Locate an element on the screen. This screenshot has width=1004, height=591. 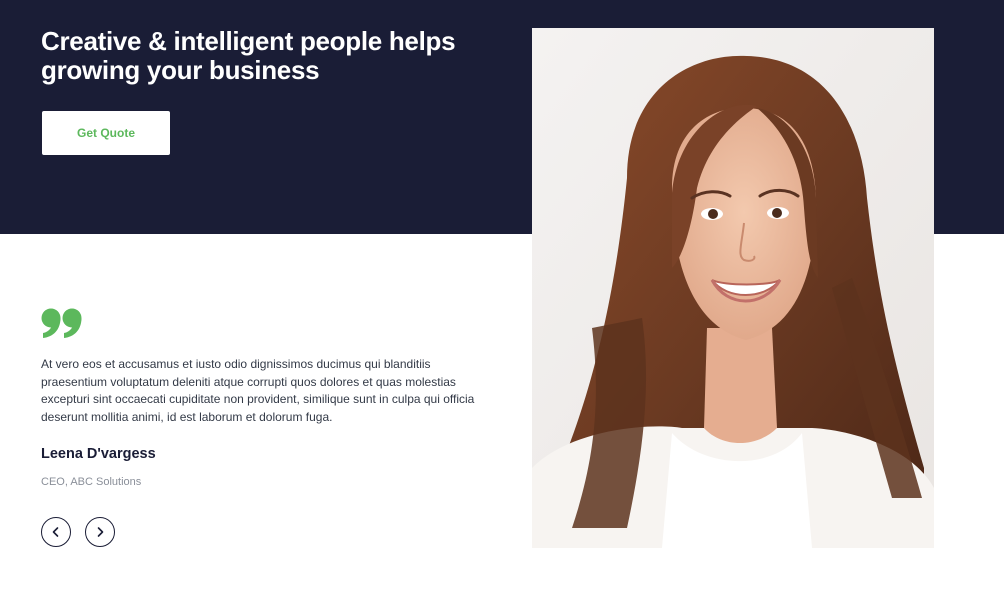
next-button is located at coordinates (100, 532).